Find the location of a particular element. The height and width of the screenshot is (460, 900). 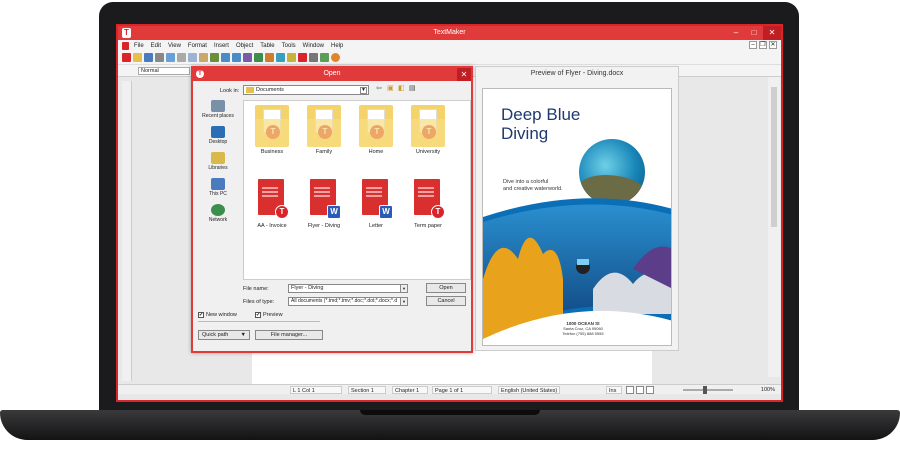

place-libraries: Libraries is located at coordinates (218, 165).